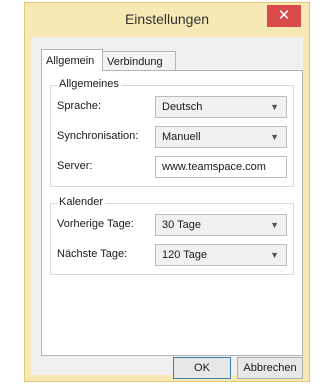 This screenshot has width=331, height=385. Describe the element at coordinates (167, 20) in the screenshot. I see `title-bar: Einstellungen ✕` at that location.